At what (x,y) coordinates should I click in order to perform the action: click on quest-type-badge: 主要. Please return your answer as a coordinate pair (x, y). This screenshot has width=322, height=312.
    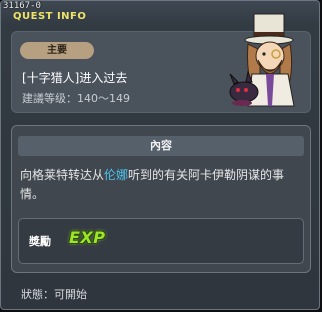
    Looking at the image, I should click on (57, 50).